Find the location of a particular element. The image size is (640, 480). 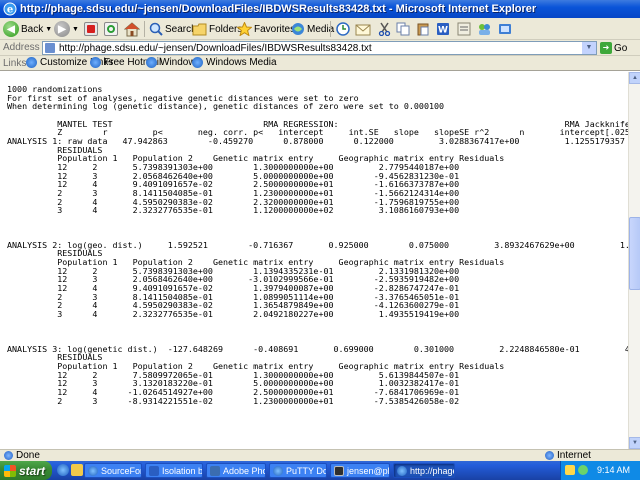

refresh-icon is located at coordinates (111, 29).